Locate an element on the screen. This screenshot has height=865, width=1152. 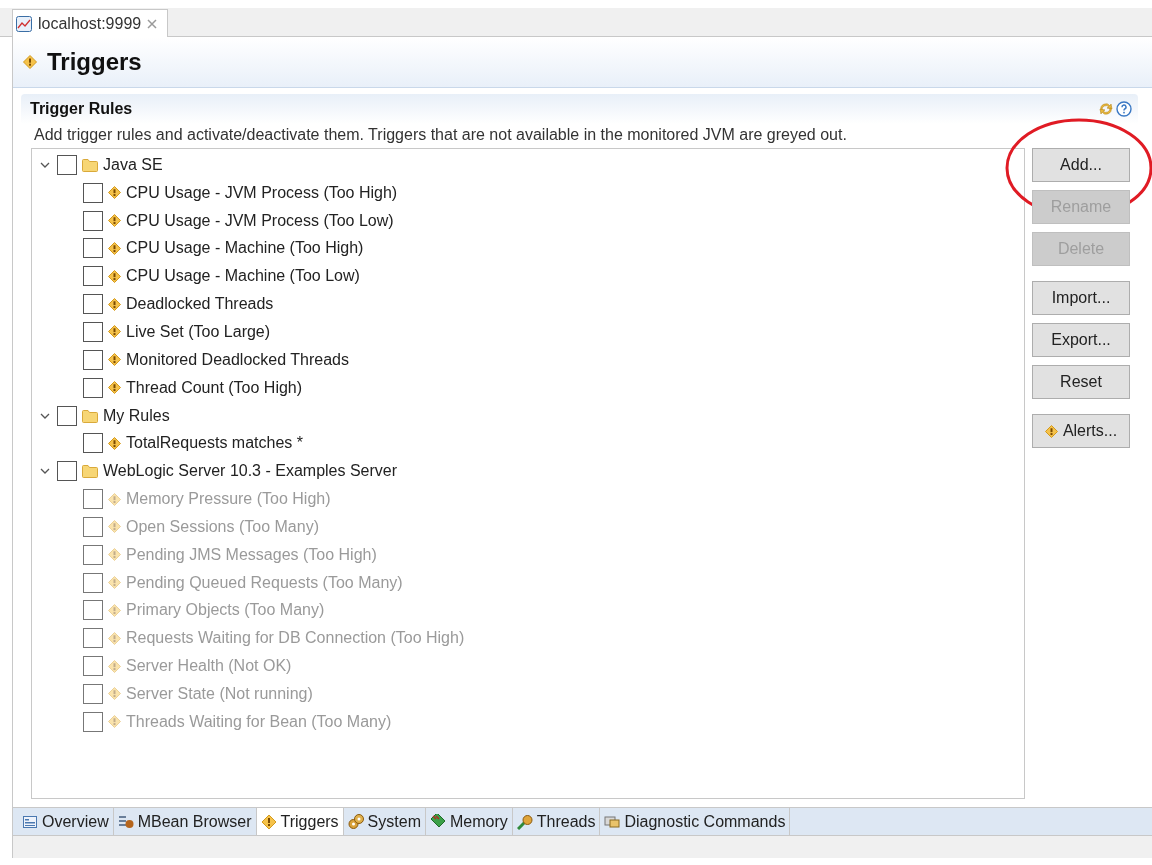
tab: Threads is located at coordinates (556, 821).